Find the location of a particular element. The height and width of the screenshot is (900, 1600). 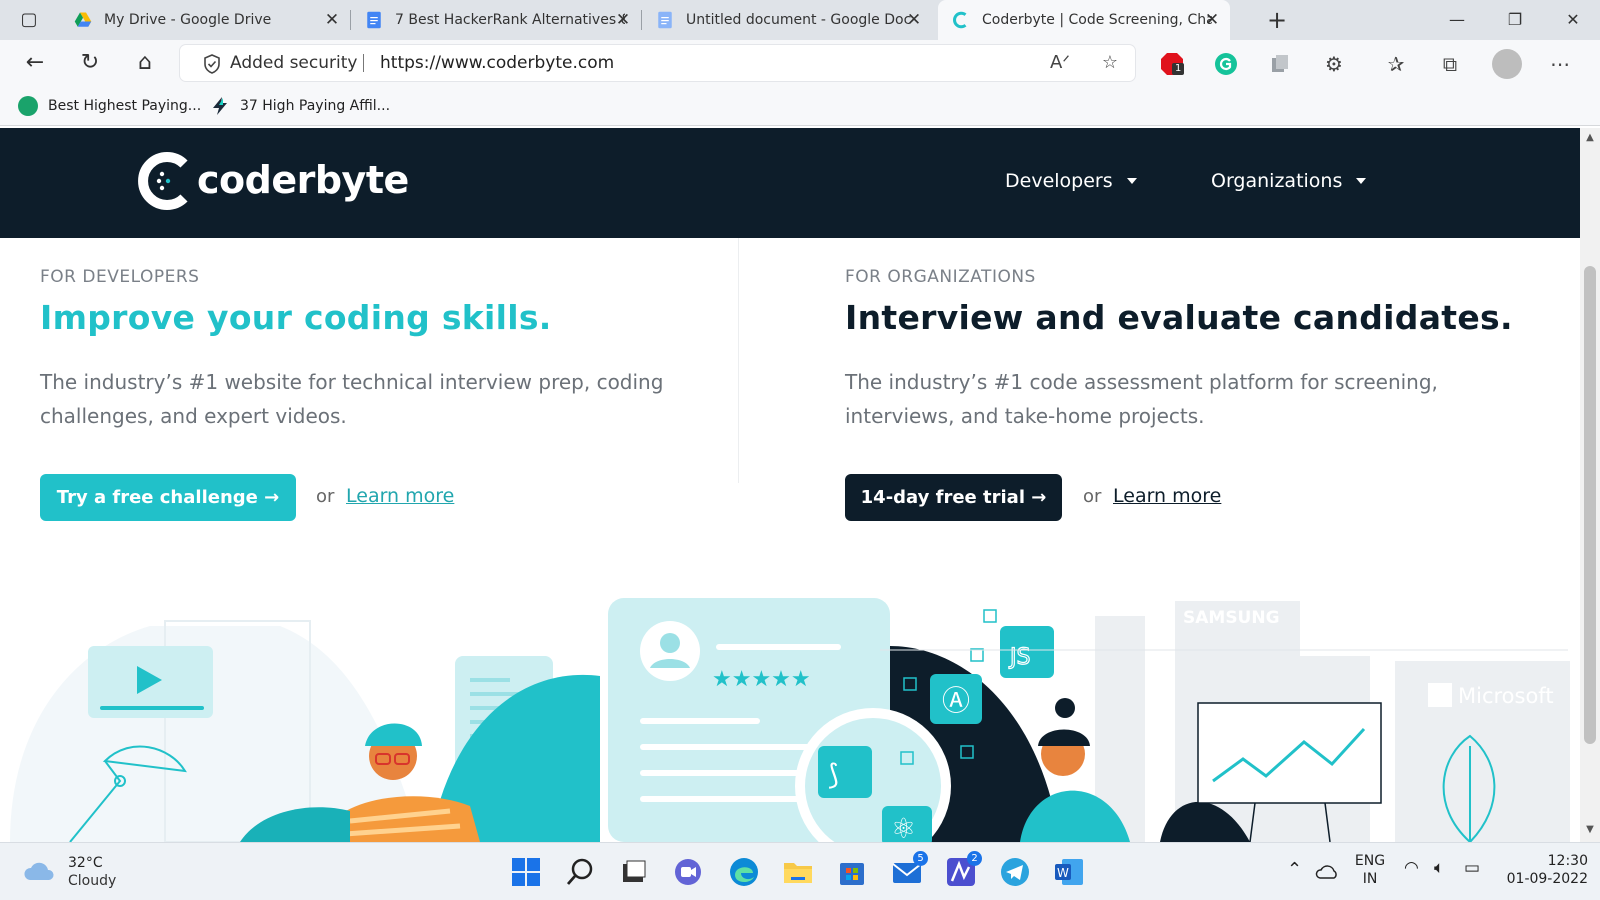

read-aloud-icon: Aᐟ is located at coordinates (1060, 63).